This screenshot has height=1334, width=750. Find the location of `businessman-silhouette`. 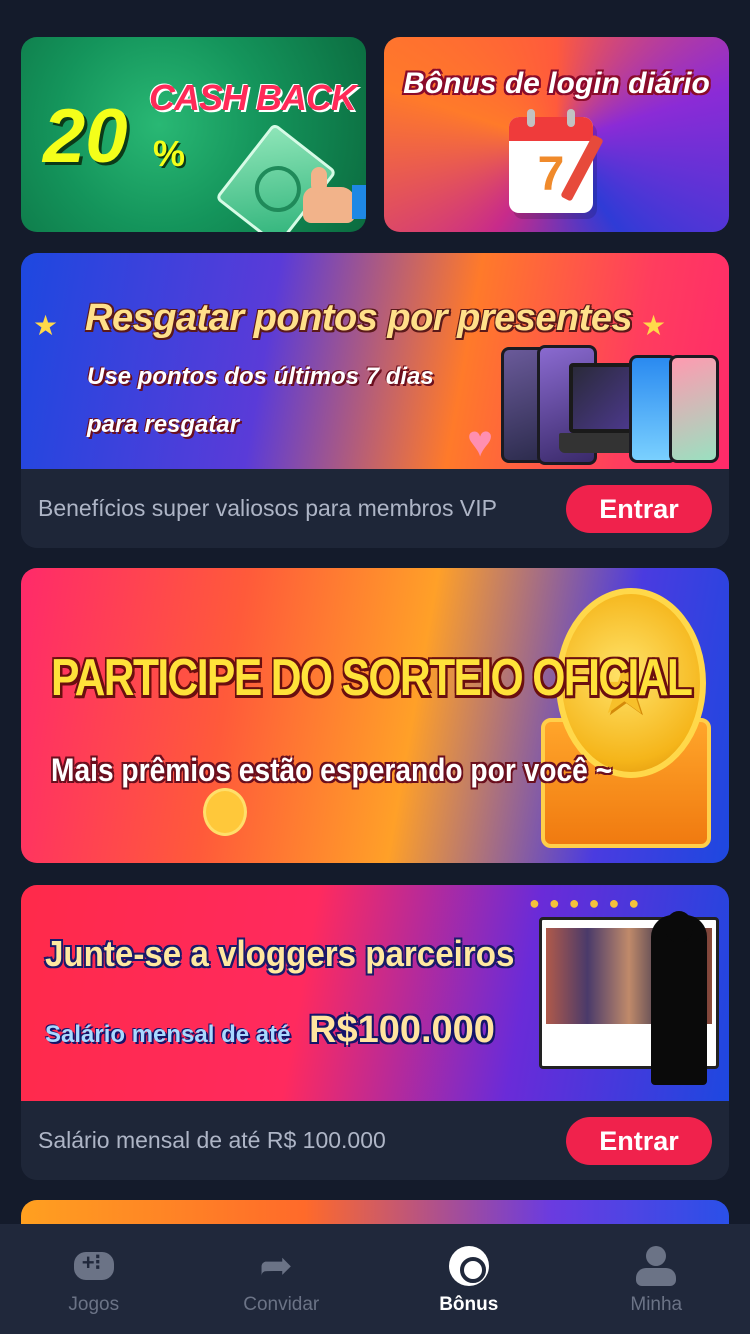

businessman-silhouette is located at coordinates (679, 998).